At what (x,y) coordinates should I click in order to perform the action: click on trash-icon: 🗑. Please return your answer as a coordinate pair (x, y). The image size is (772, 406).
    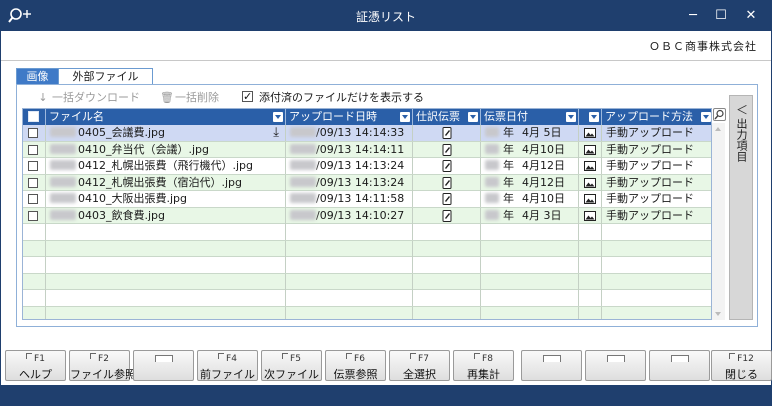
    Looking at the image, I should click on (167, 97).